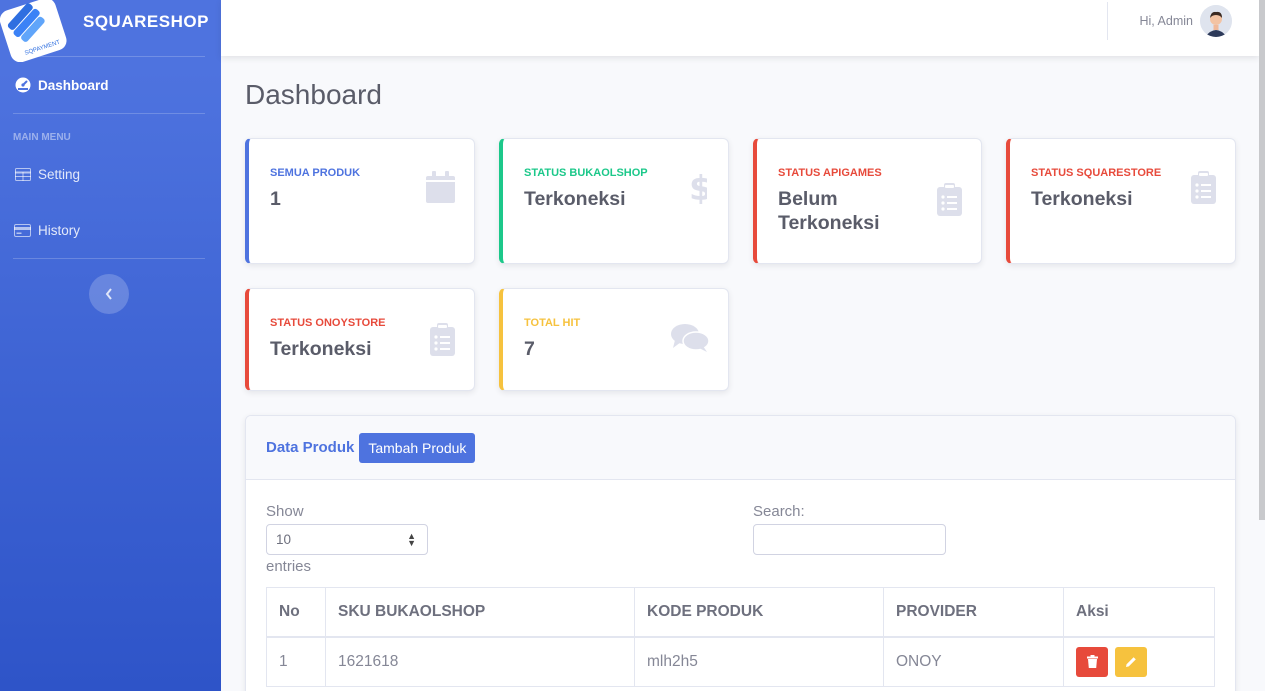 The width and height of the screenshot is (1265, 691). I want to click on card-value: 1, so click(275, 199).